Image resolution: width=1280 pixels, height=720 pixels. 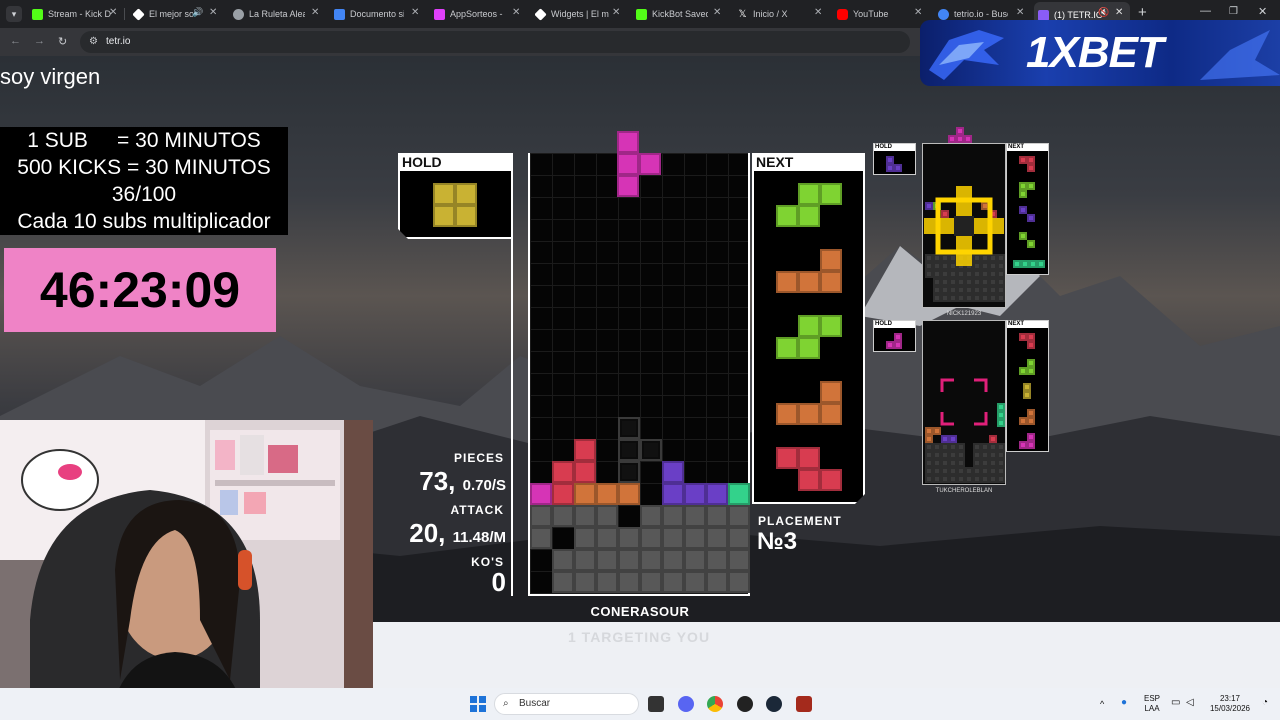 I want to click on windows-start-icon, so click(x=478, y=704).